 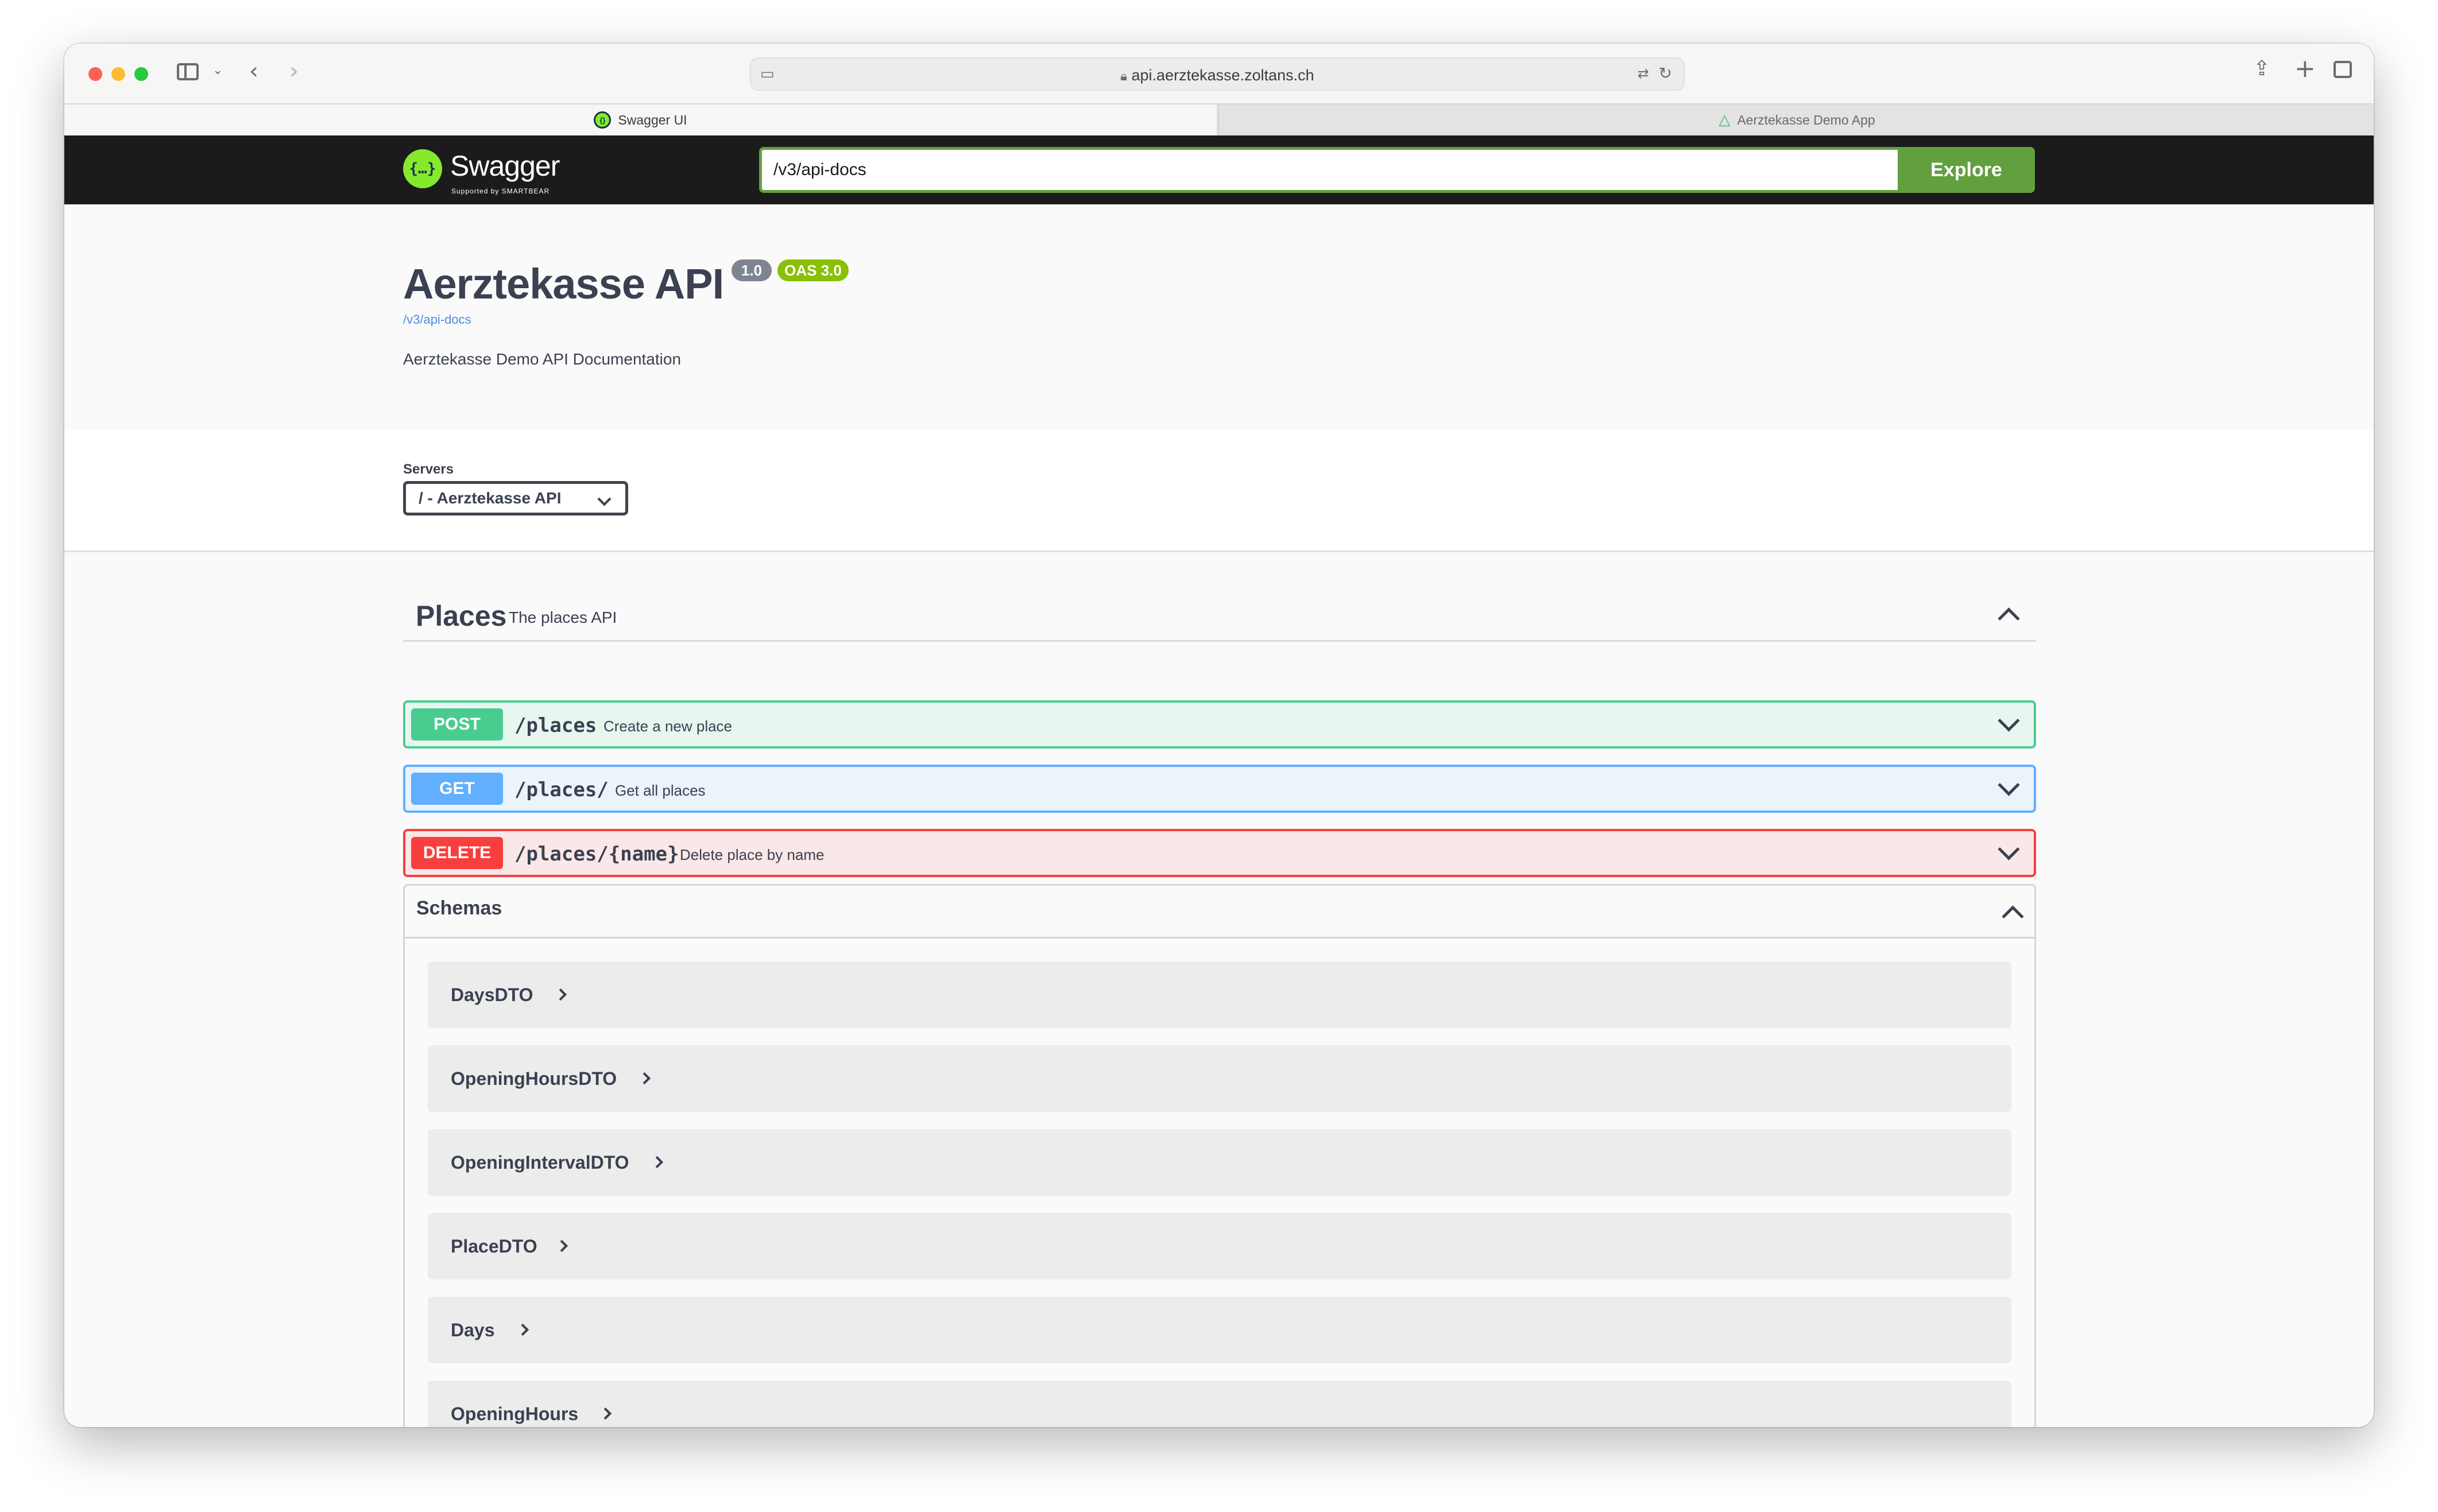 What do you see at coordinates (422, 168) in the screenshot?
I see `swagger-logo-icon: {…}` at bounding box center [422, 168].